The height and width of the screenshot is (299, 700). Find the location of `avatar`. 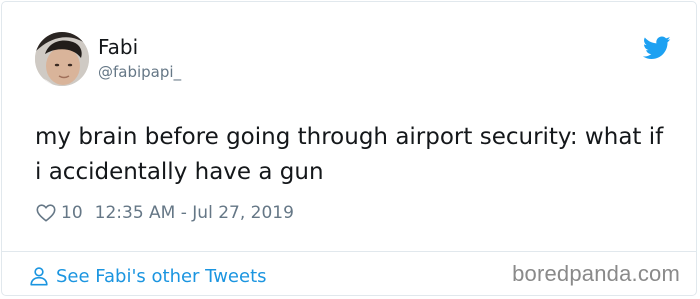

avatar is located at coordinates (62, 59).